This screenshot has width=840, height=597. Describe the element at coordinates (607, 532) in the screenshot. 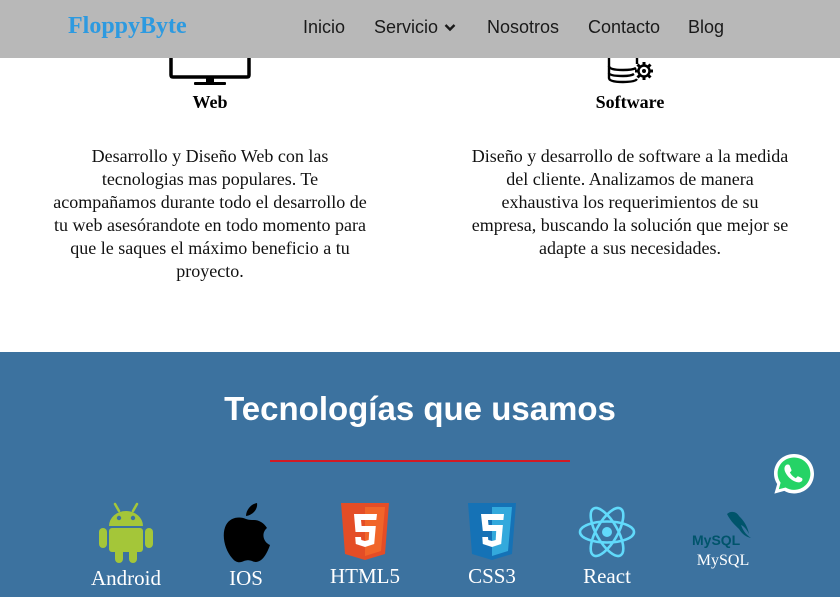

I see `react-icon` at that location.